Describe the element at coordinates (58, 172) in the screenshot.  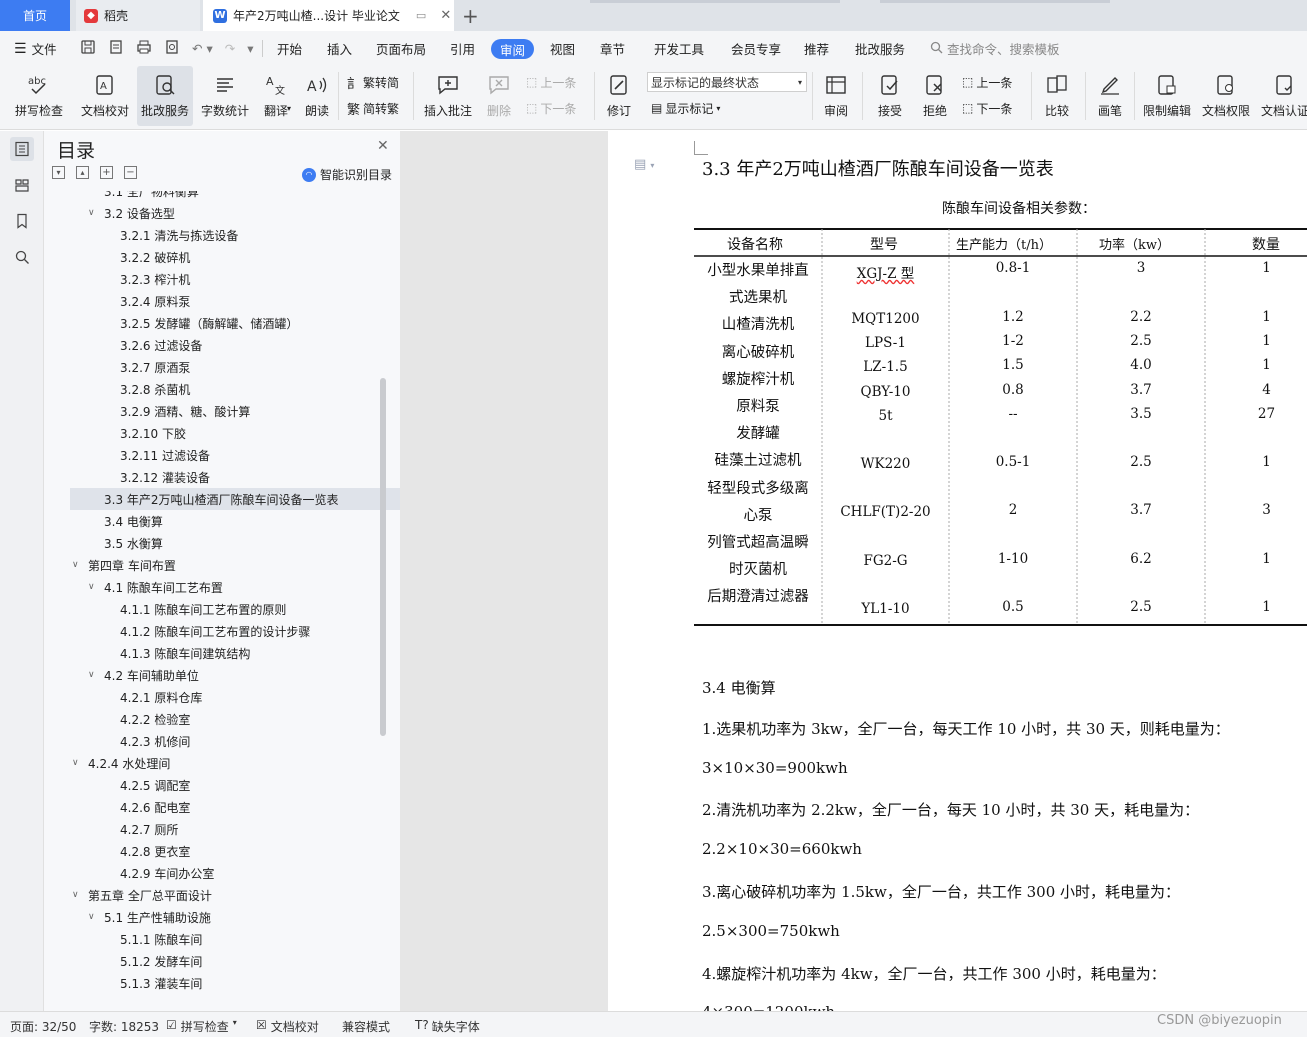
I see `expand-all-icon: ▾` at that location.